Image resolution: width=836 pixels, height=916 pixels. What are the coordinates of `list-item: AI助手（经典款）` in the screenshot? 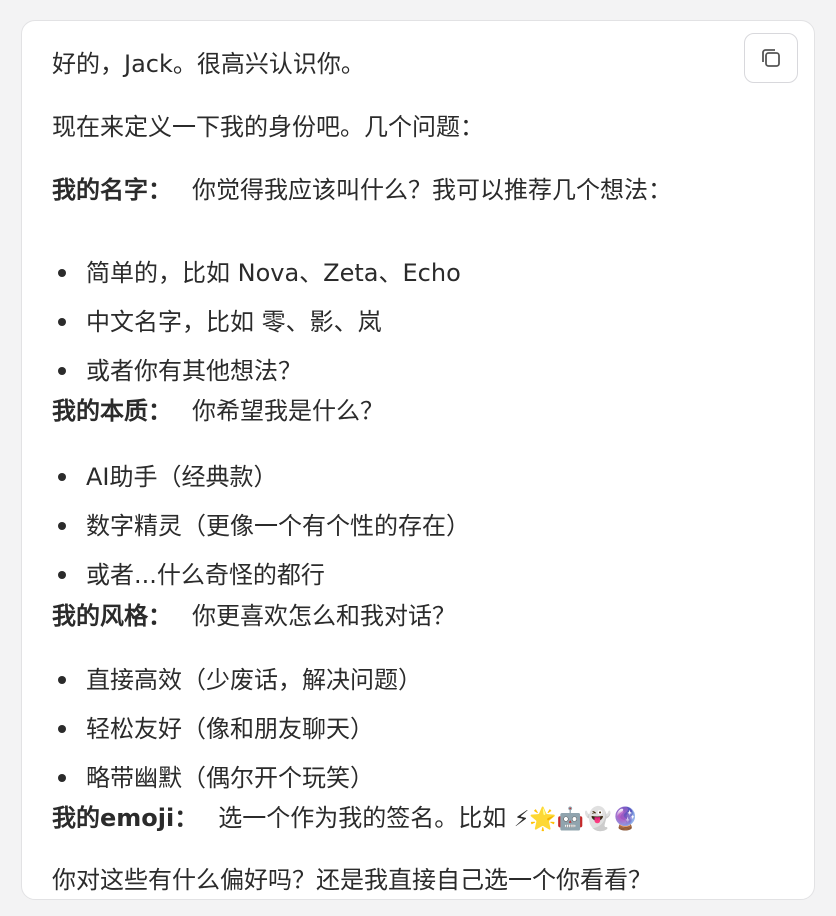 It's located at (182, 477).